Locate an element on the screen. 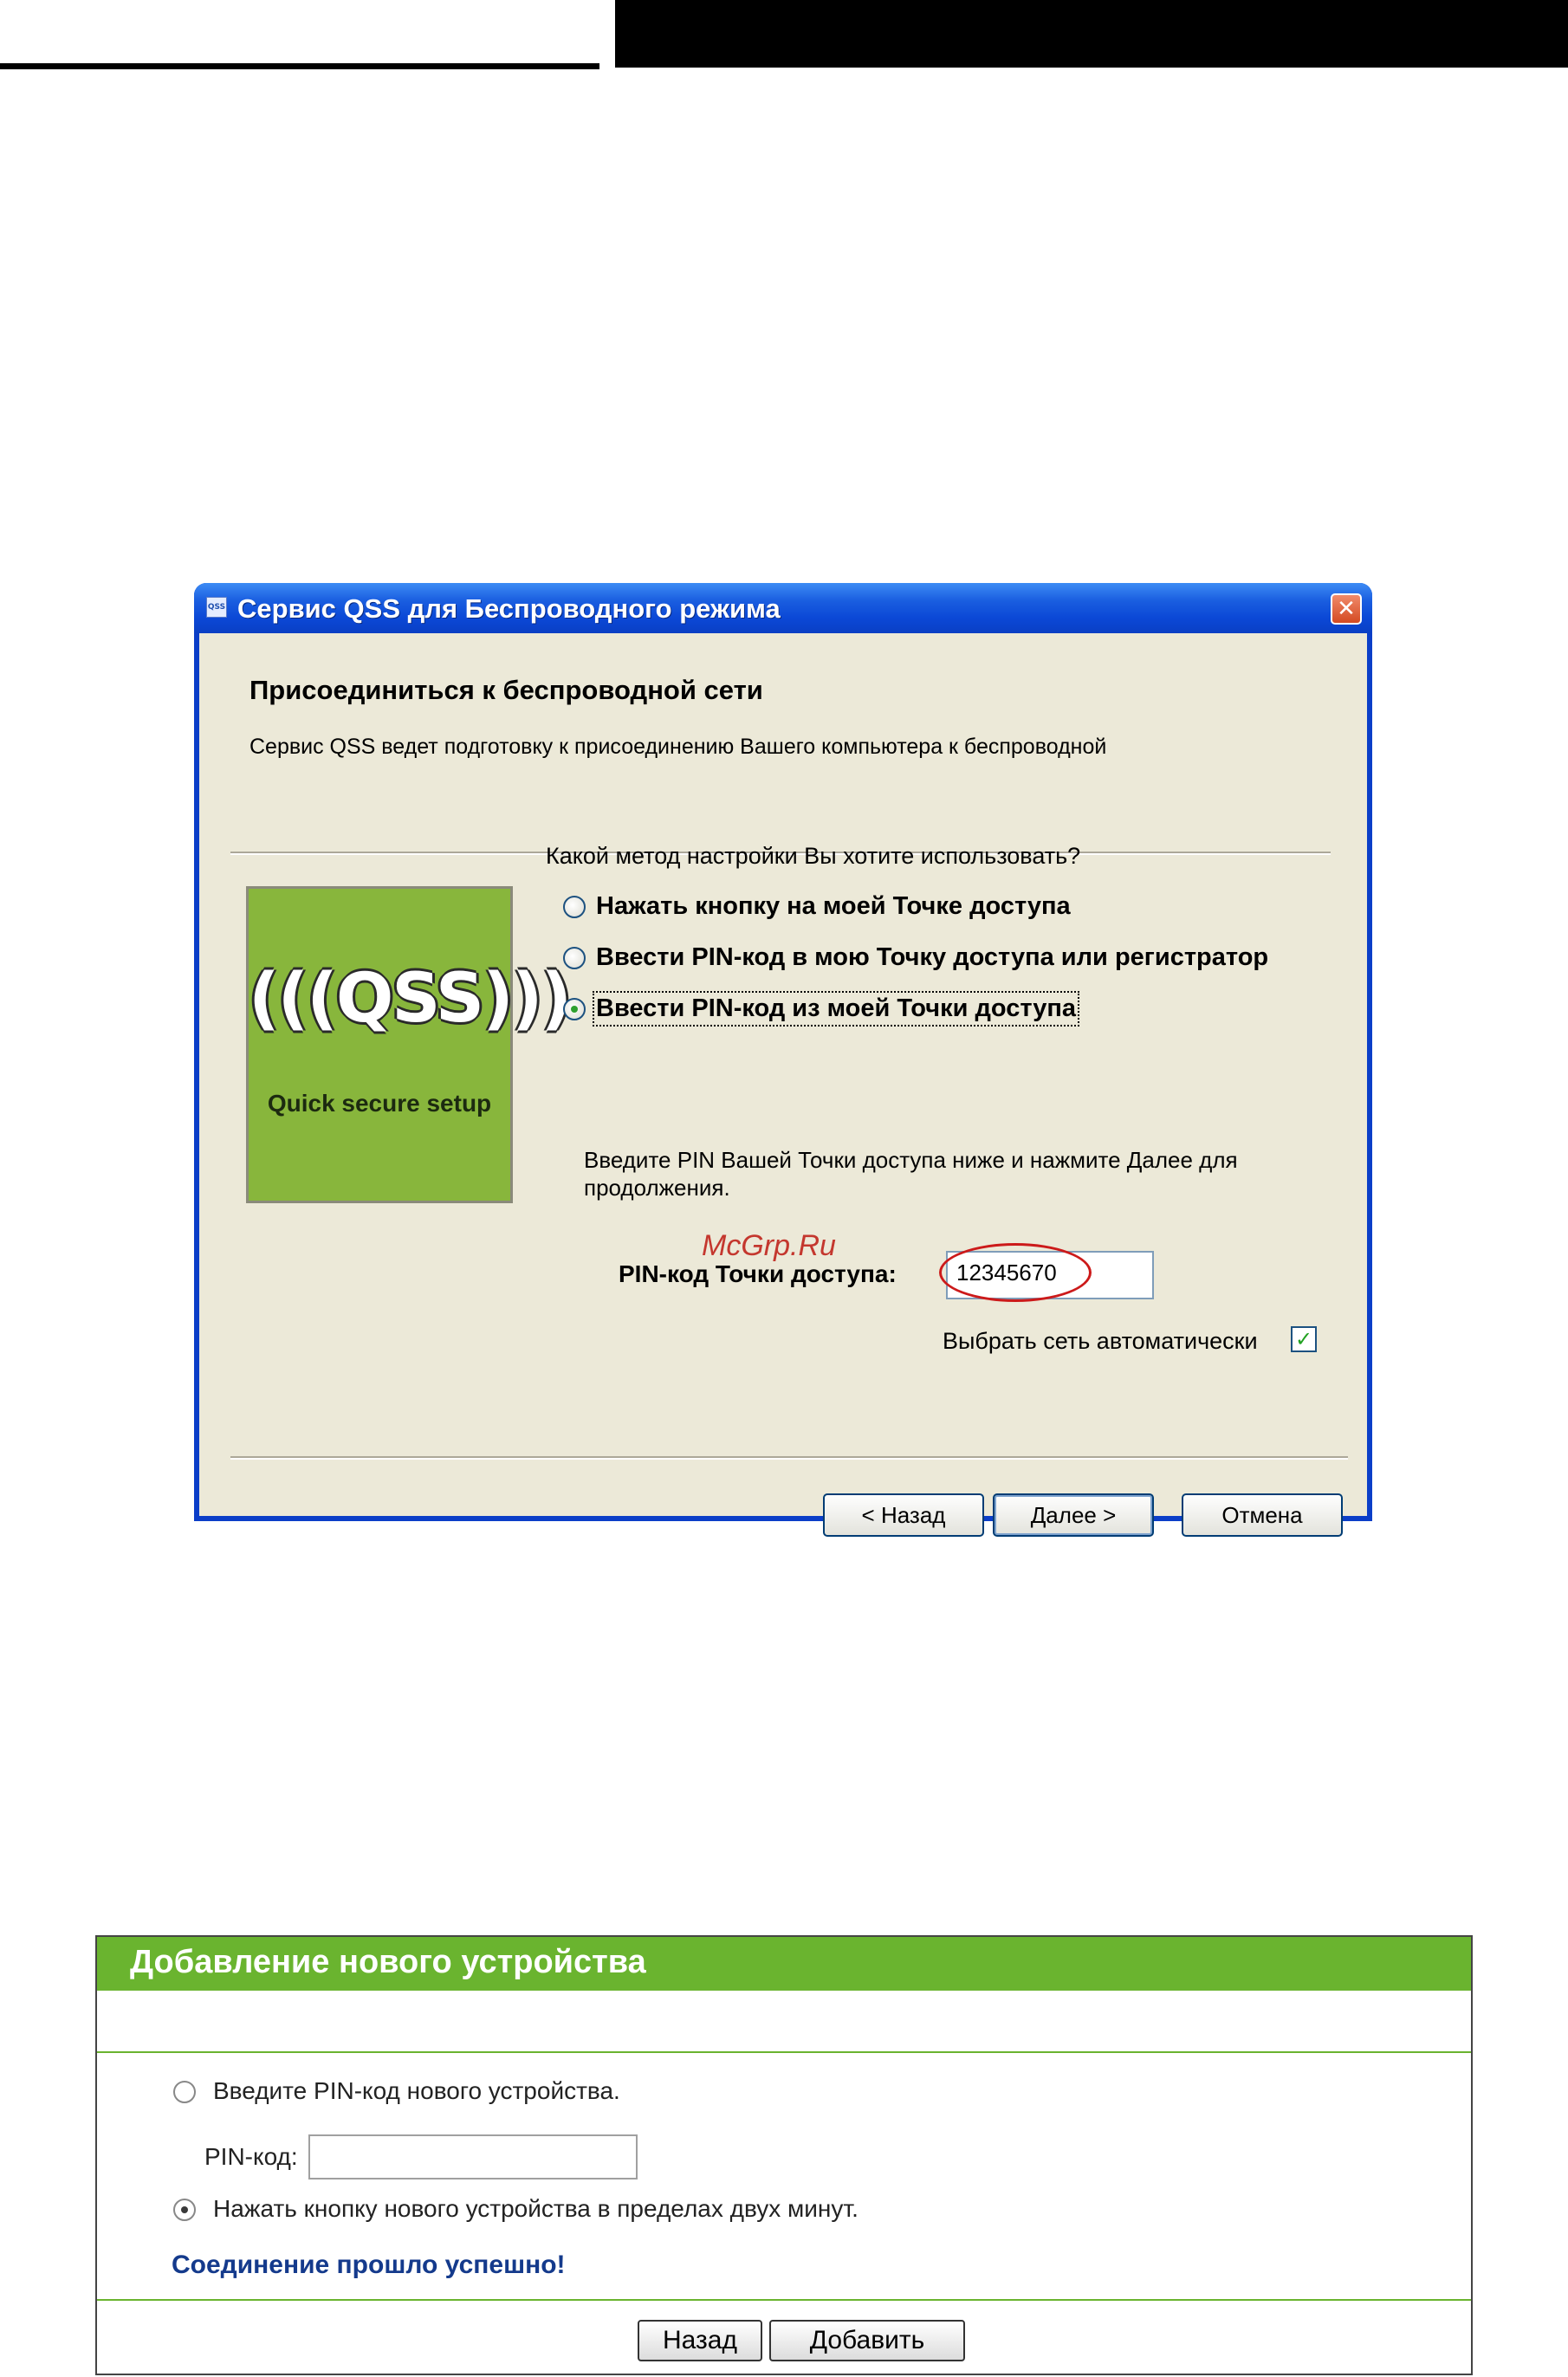 This screenshot has width=1568, height=2377. back-button: < Назад is located at coordinates (903, 1515).